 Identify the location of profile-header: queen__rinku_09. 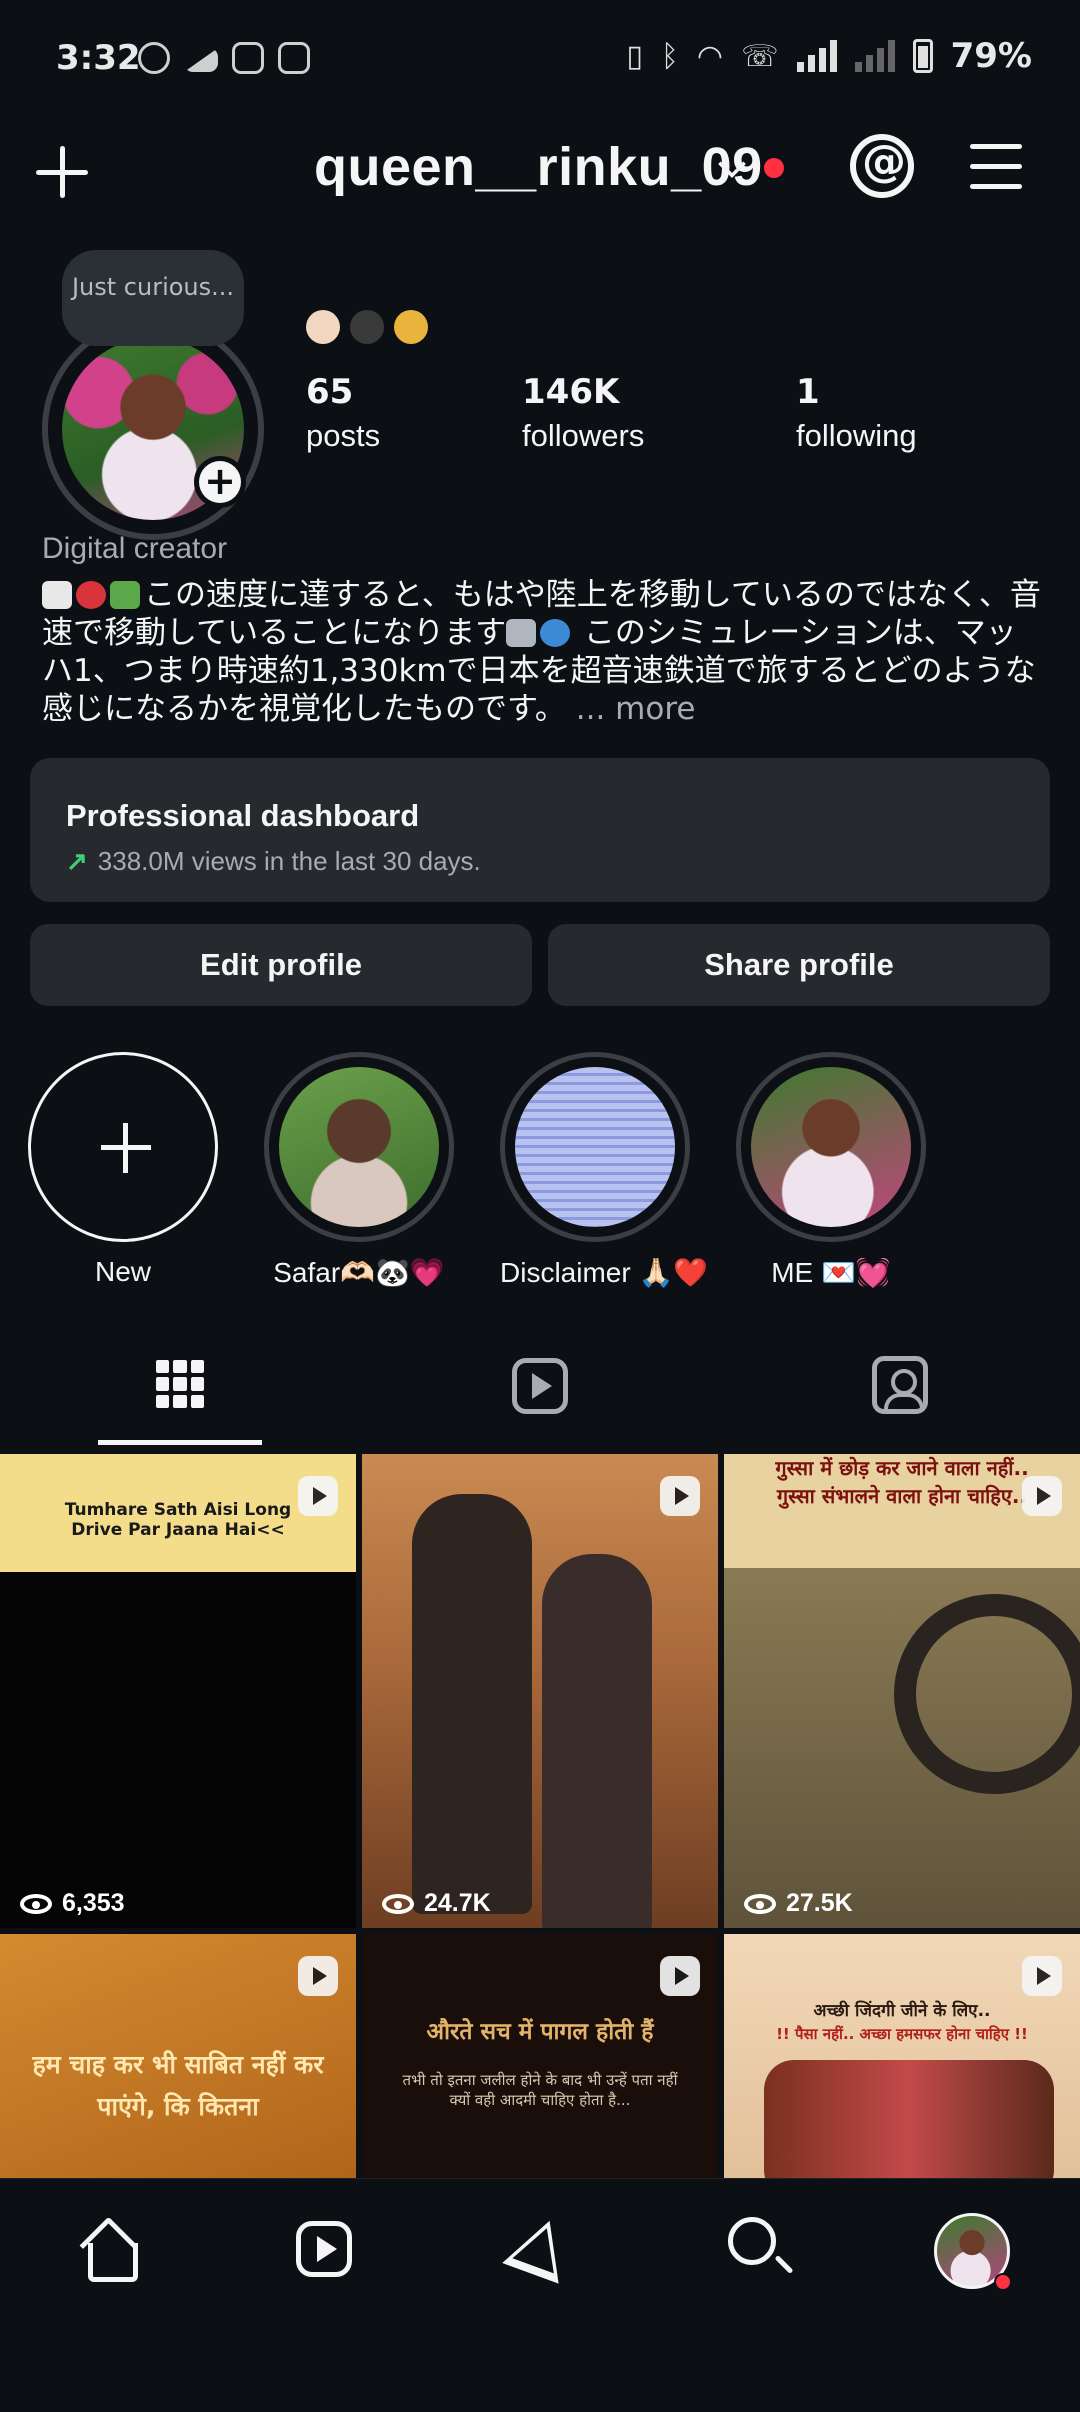
(540, 170).